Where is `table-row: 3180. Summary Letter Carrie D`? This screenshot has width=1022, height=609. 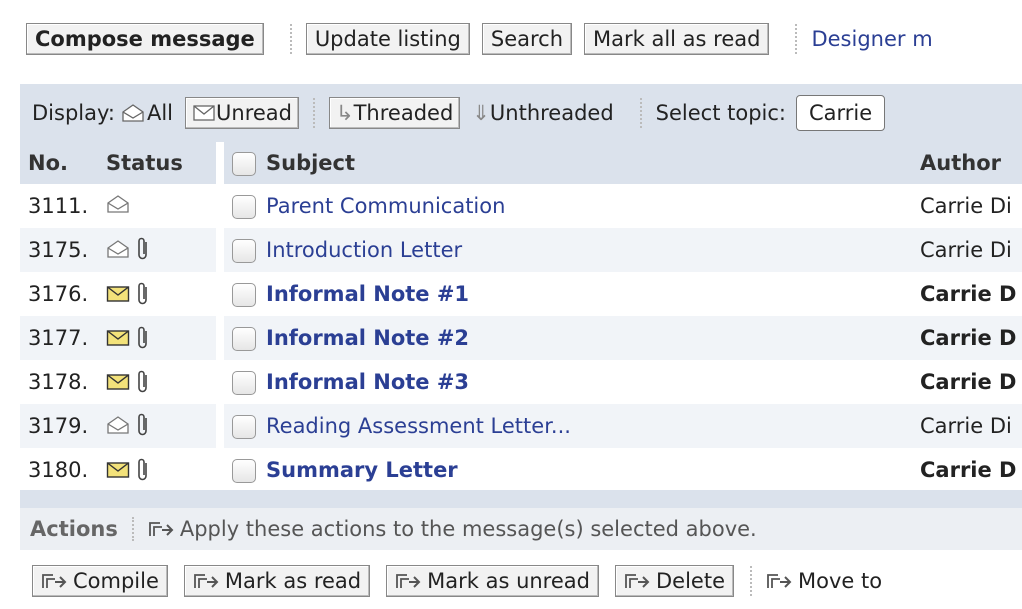
table-row: 3180. Summary Letter Carrie D is located at coordinates (521, 470).